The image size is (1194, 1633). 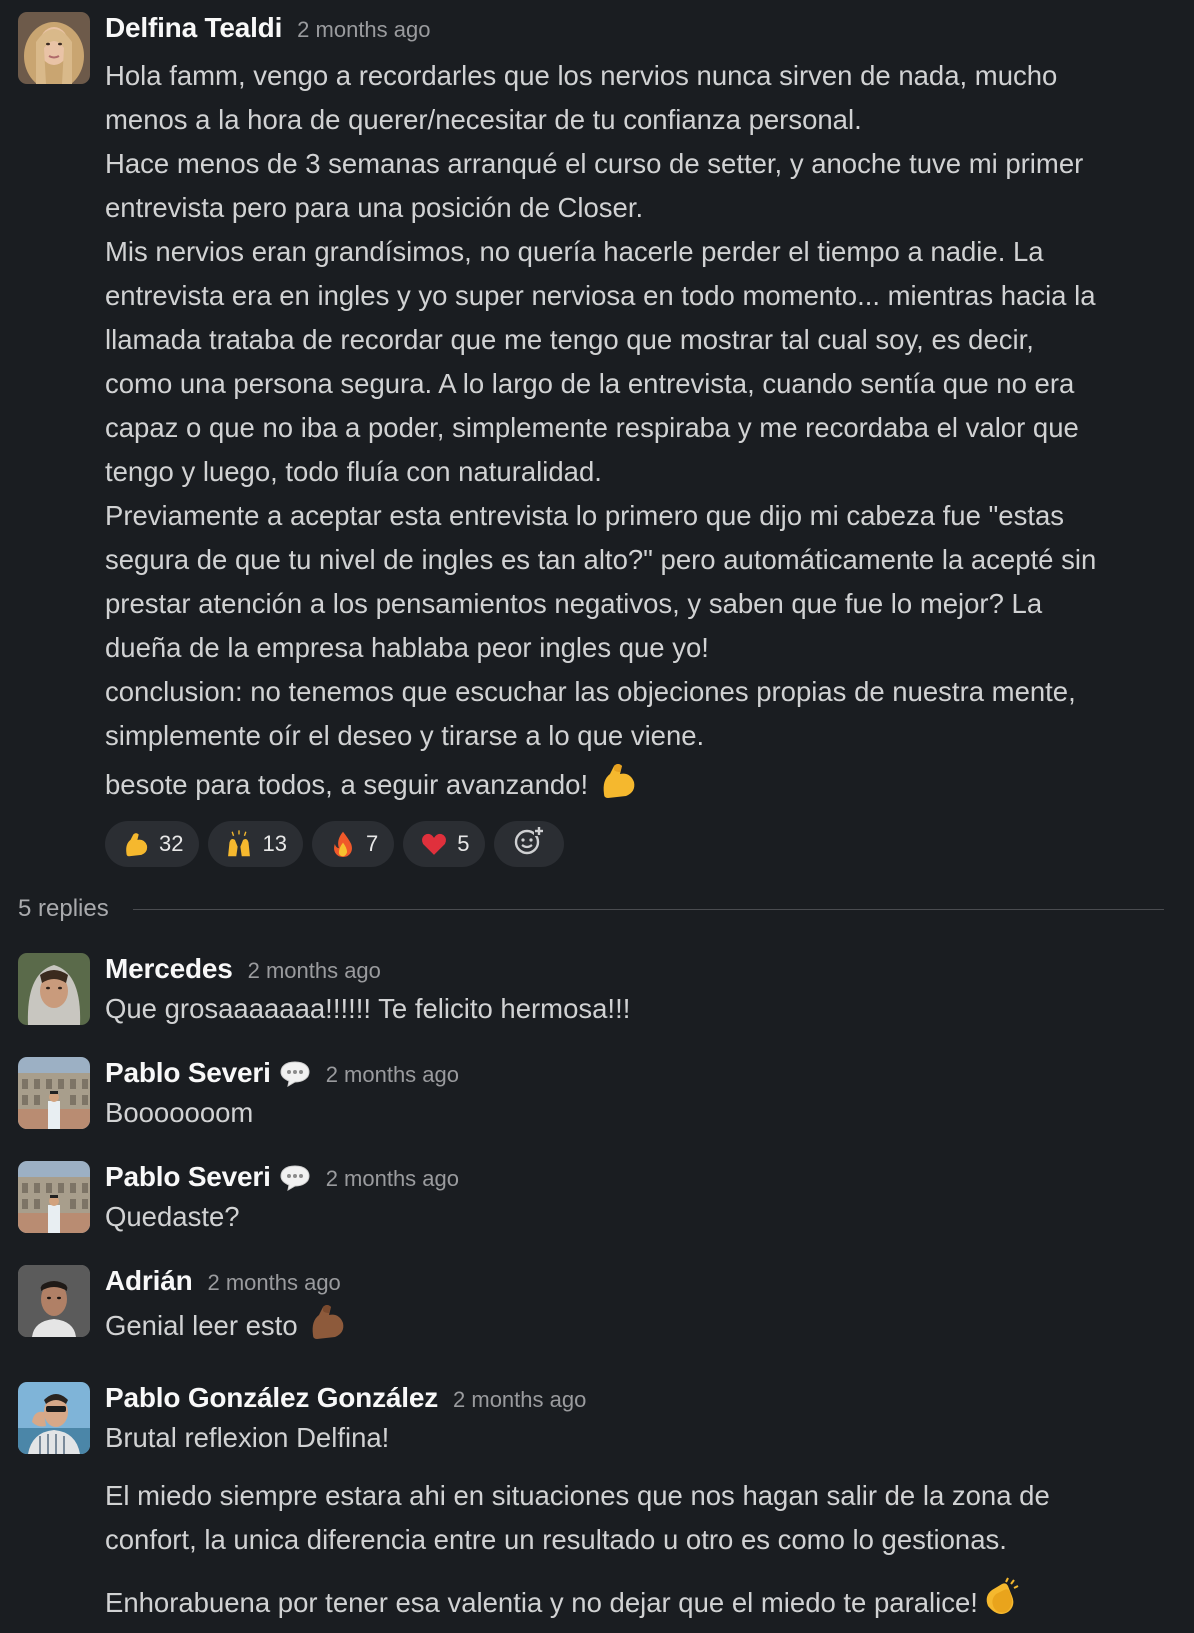 I want to click on message-text: Quedaste?, so click(x=172, y=1216).